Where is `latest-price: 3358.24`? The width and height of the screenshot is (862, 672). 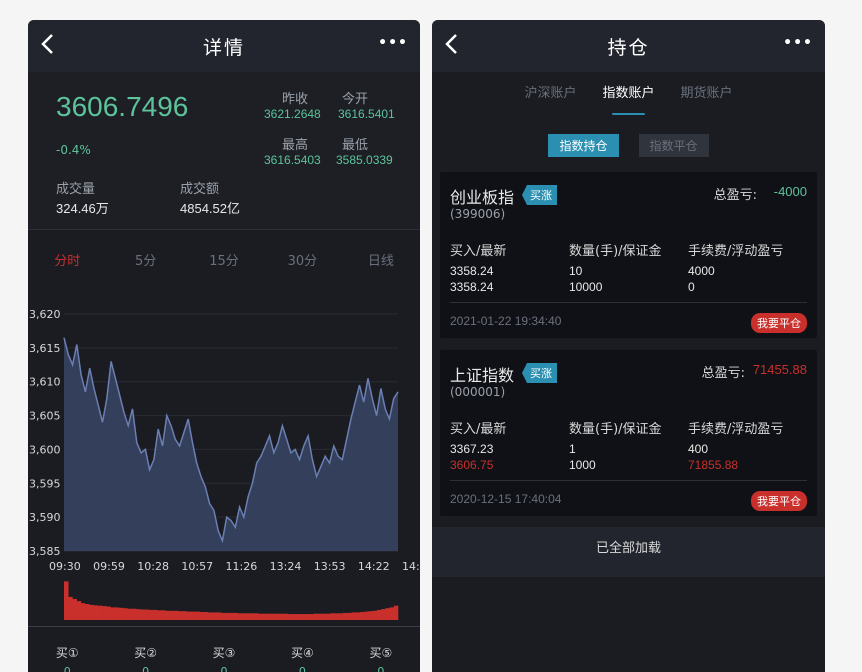
latest-price: 3358.24 is located at coordinates (472, 287).